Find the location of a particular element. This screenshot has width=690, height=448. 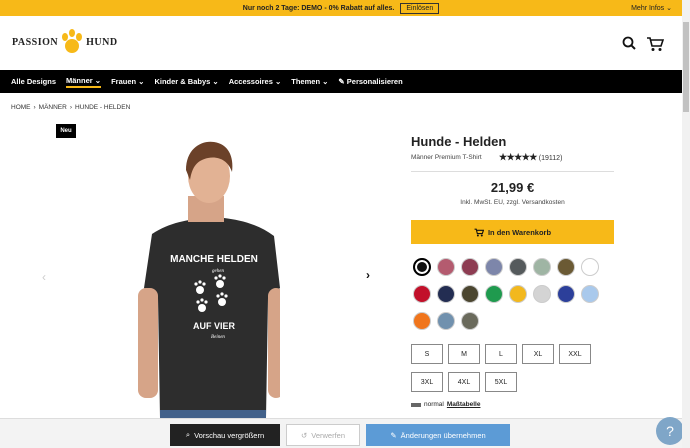

add-to-cart-button: In den Warenkorb is located at coordinates (512, 232).